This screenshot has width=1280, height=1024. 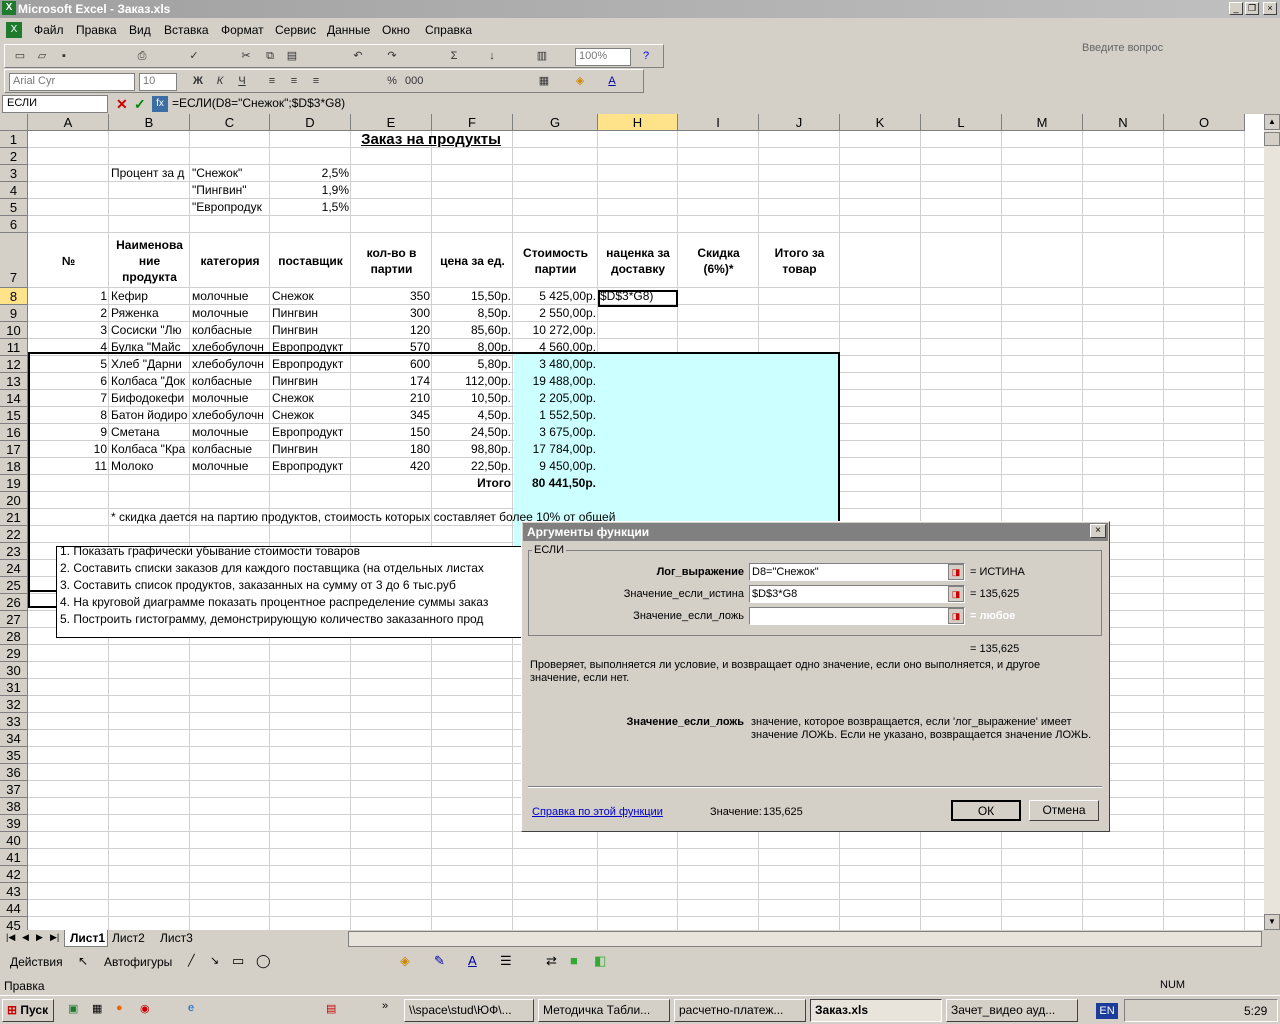 What do you see at coordinates (10, 937) in the screenshot?
I see `first-sheet-arrow: |◀` at bounding box center [10, 937].